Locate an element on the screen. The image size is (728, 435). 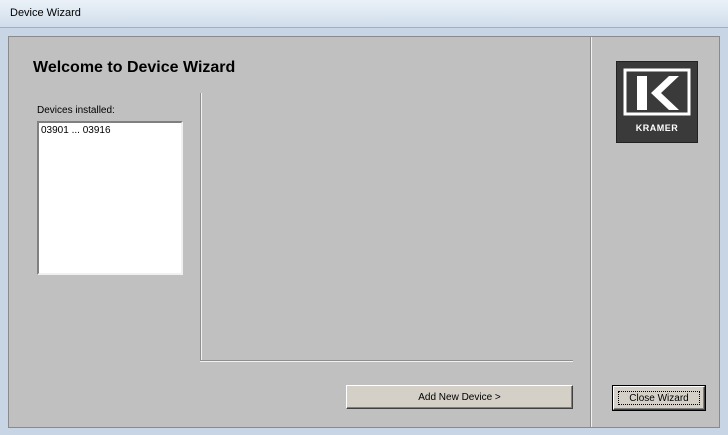
add-new-device-label: Add New Device > is located at coordinates (459, 397).